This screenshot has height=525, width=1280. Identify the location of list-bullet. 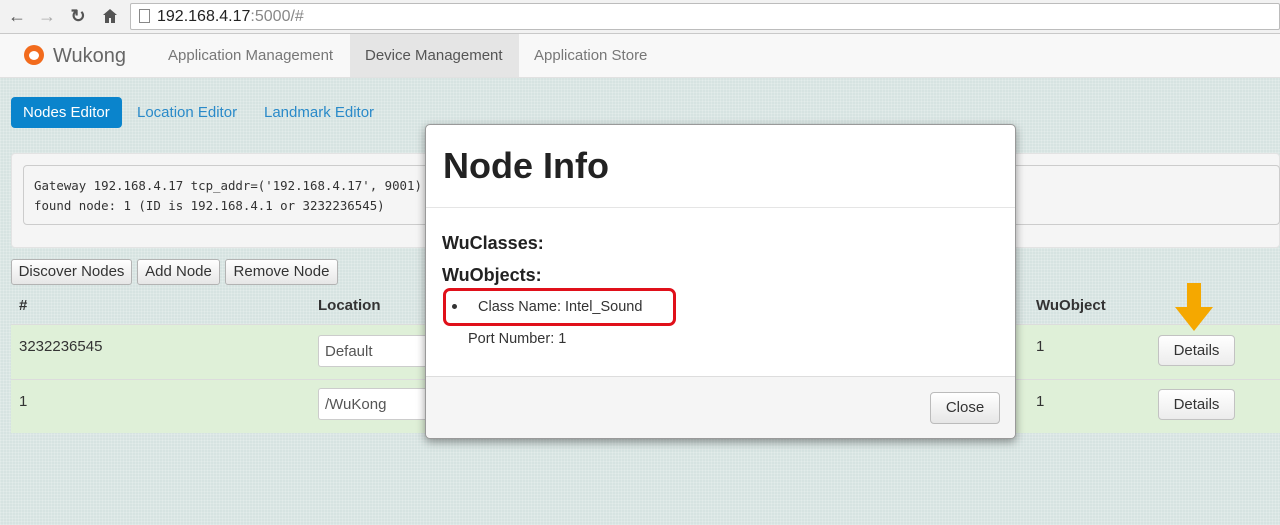
(454, 306).